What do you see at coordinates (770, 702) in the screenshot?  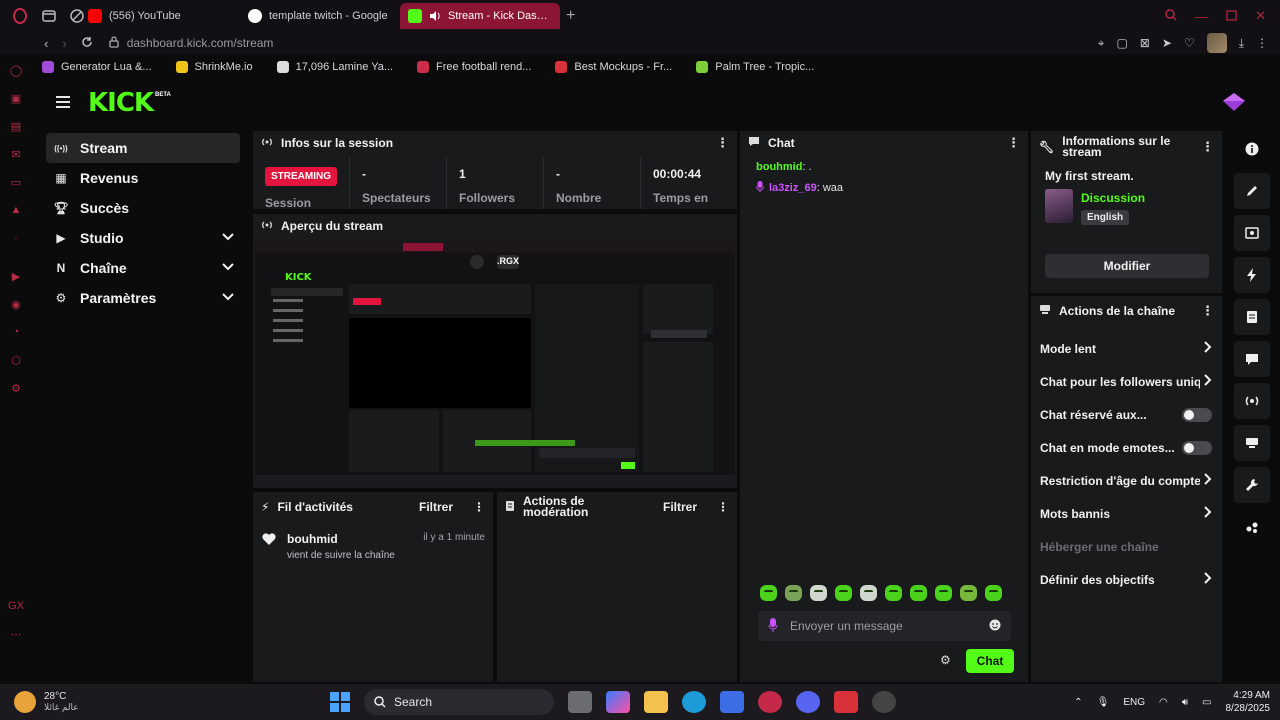 I see `opera-gx-icon` at bounding box center [770, 702].